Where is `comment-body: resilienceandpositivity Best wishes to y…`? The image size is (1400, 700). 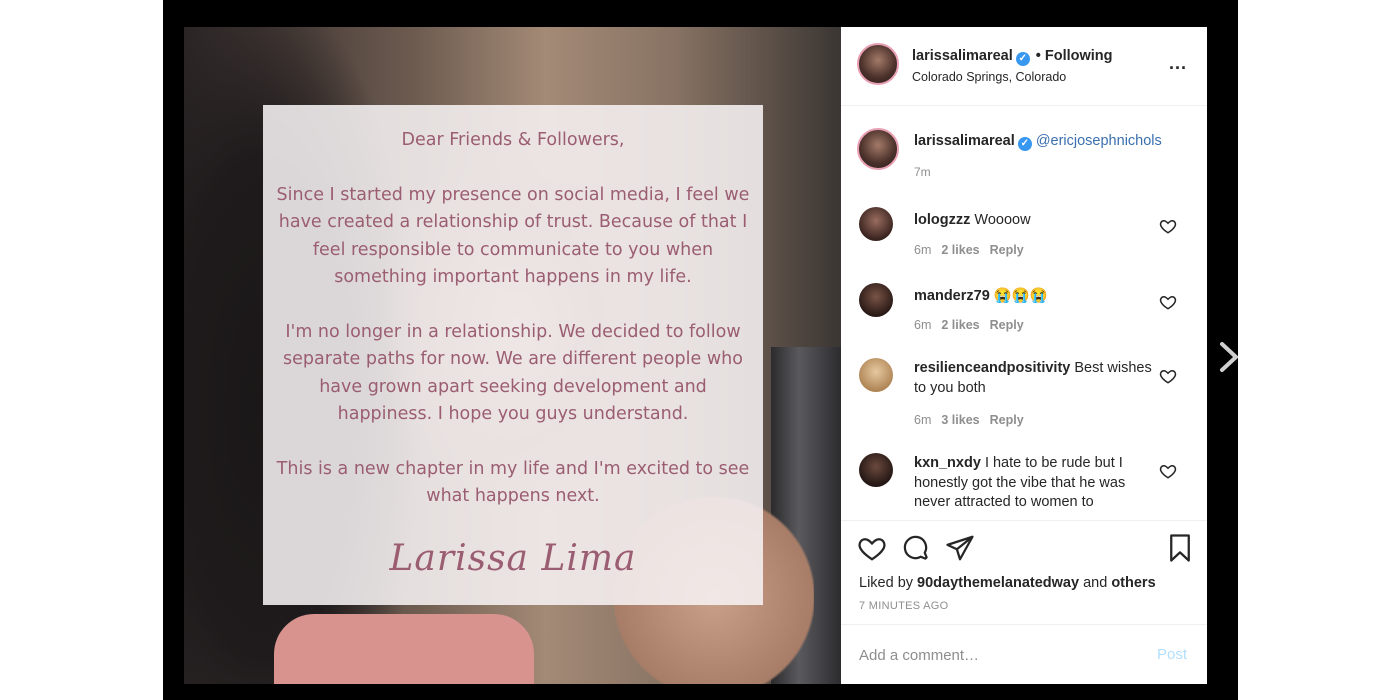 comment-body: resilienceandpositivity Best wishes to y… is located at coordinates (1034, 378).